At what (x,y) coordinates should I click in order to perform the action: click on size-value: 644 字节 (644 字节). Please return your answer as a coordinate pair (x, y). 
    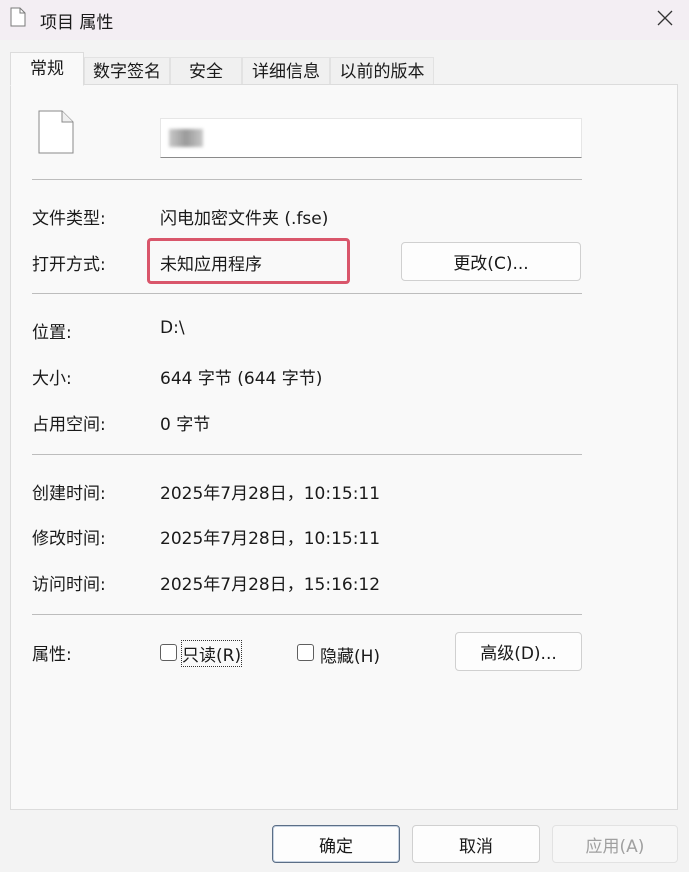
    Looking at the image, I should click on (241, 379).